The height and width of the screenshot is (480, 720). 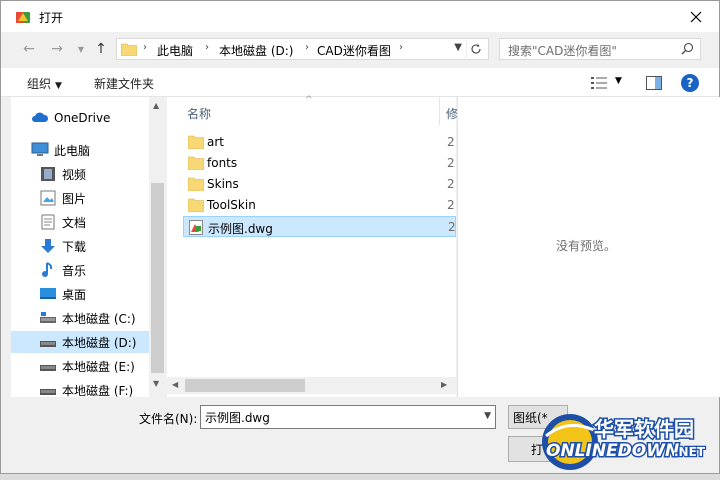 I want to click on arrow-up-icon: ↑, so click(x=101, y=49).